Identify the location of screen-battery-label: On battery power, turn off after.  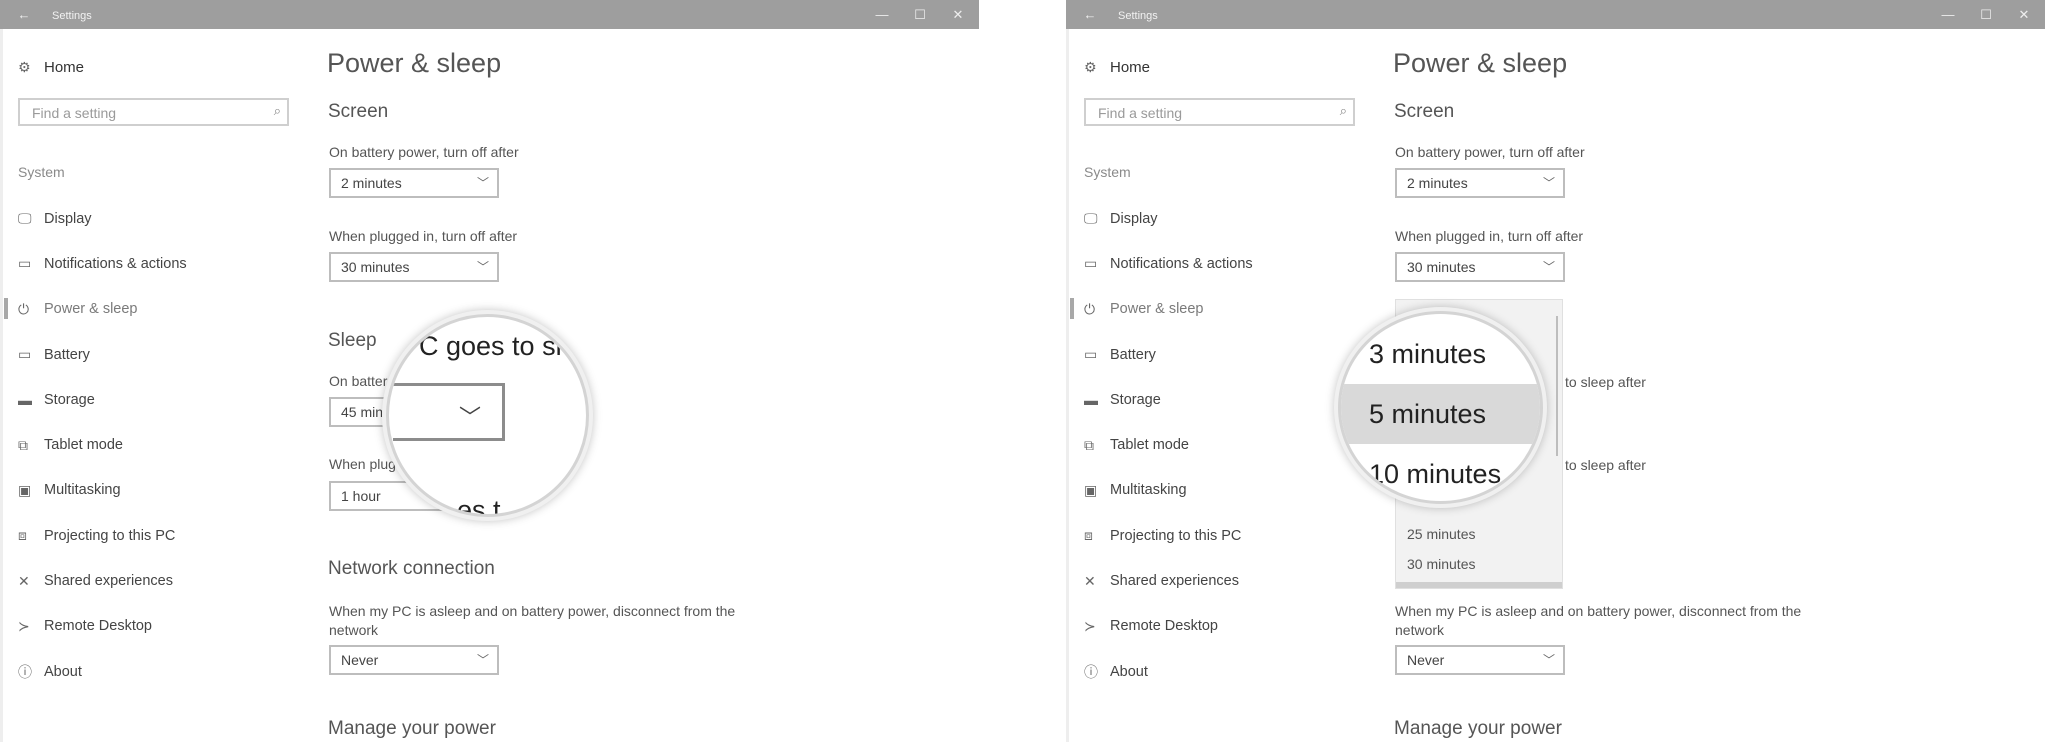
(1490, 152).